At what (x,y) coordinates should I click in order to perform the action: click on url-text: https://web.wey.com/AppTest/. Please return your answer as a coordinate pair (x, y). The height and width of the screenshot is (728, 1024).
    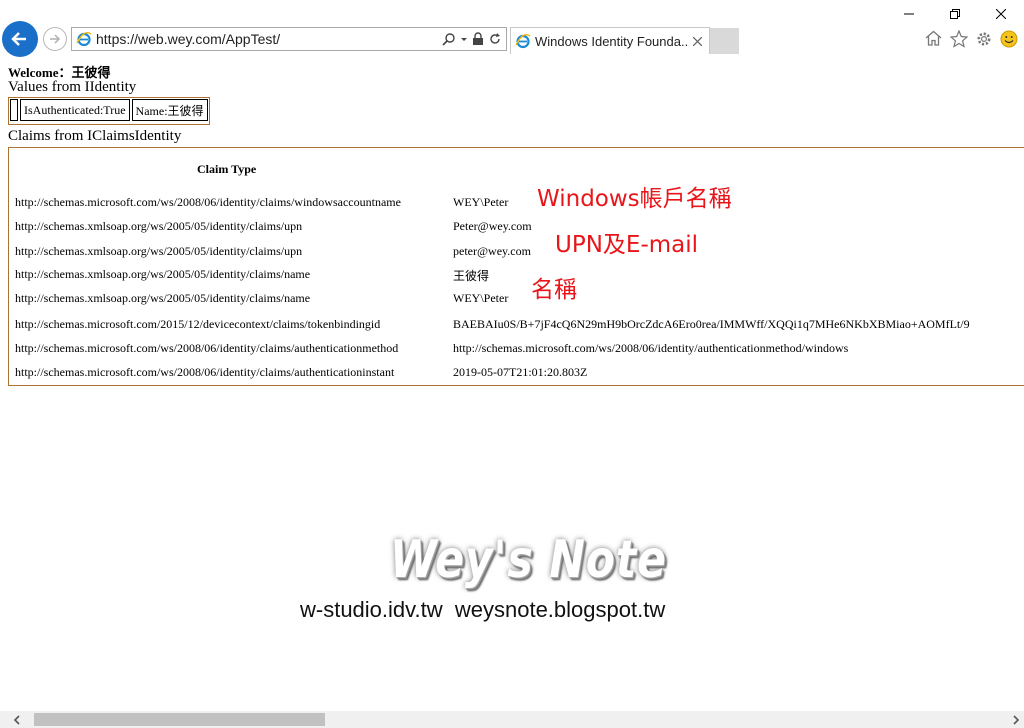
    Looking at the image, I should click on (269, 39).